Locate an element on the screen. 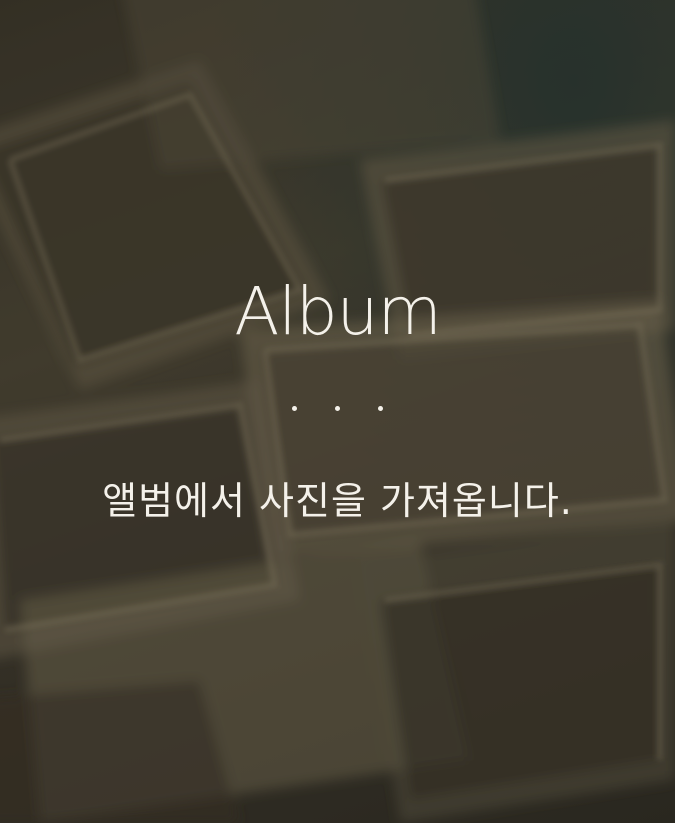 The width and height of the screenshot is (675, 823). page-subtitle: 앨범에서 사진을 가져옵니다. is located at coordinates (337, 501).